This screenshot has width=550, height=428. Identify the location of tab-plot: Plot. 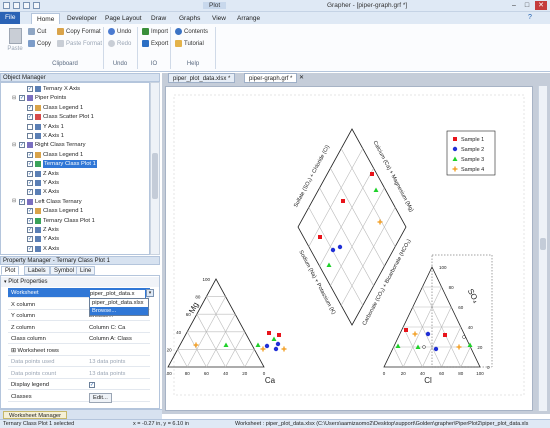
(10, 270).